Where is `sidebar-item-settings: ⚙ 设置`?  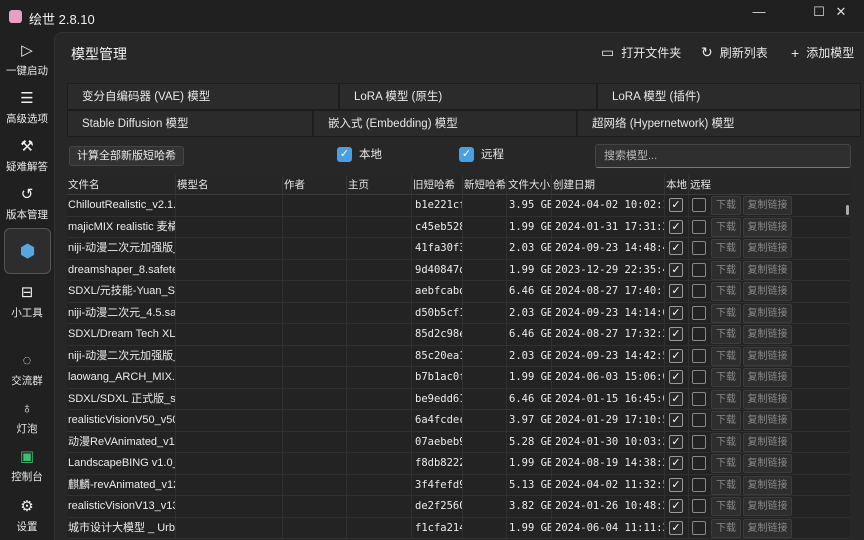
sidebar-item-settings: ⚙ 设置 is located at coordinates (27, 515).